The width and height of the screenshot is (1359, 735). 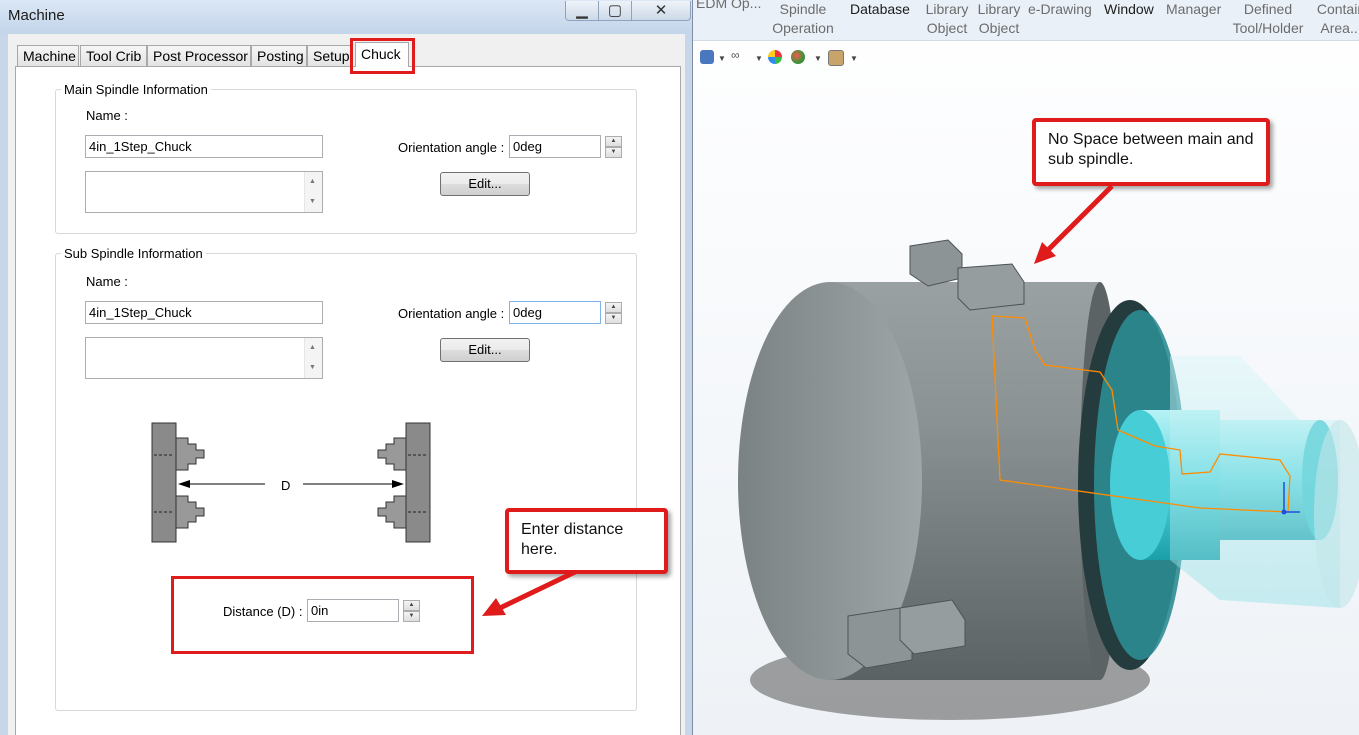 What do you see at coordinates (107, 115) in the screenshot?
I see `main-name-label: Name :` at bounding box center [107, 115].